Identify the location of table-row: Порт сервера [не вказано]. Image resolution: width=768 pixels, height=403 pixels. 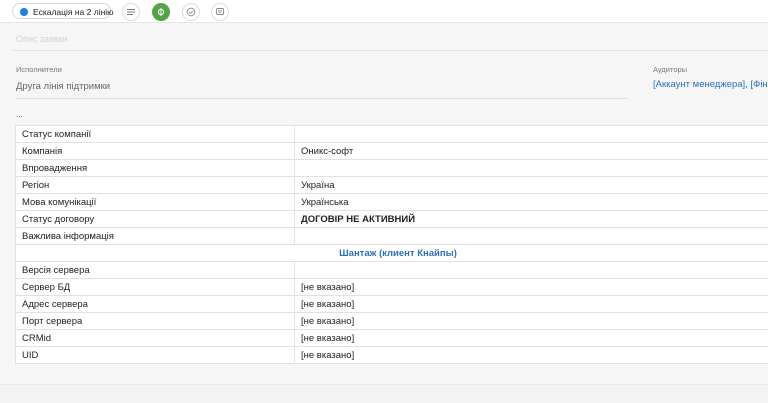
(392, 321).